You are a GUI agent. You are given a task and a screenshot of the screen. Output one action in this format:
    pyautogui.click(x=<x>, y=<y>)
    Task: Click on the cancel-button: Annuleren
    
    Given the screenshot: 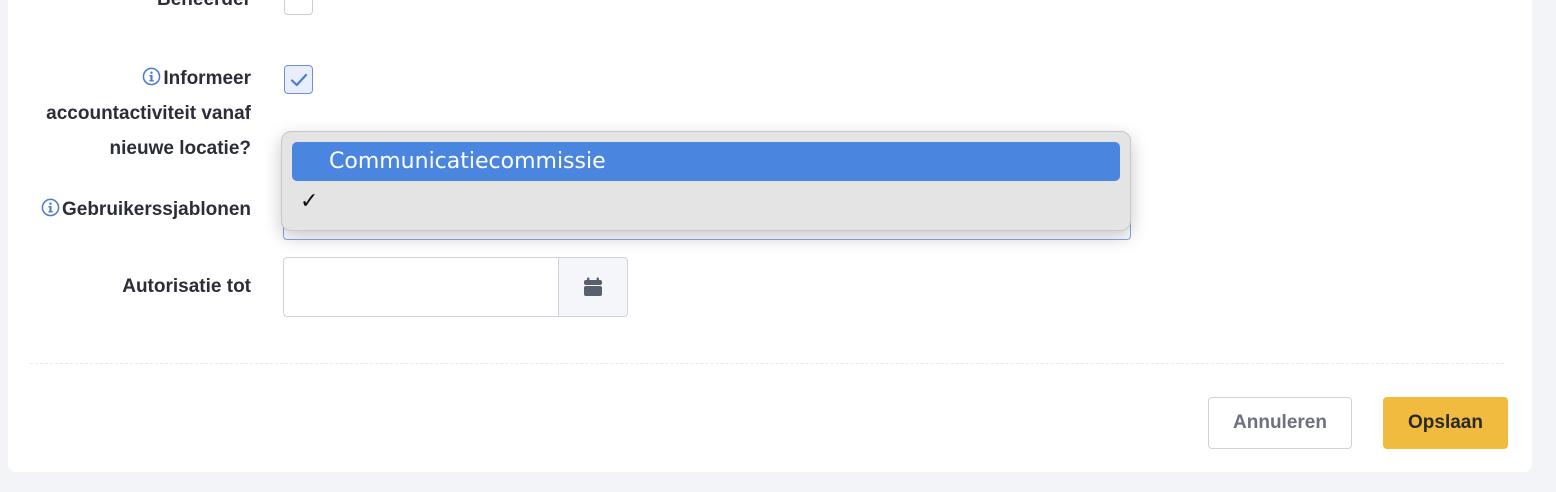 What is the action you would take?
    pyautogui.click(x=1280, y=423)
    